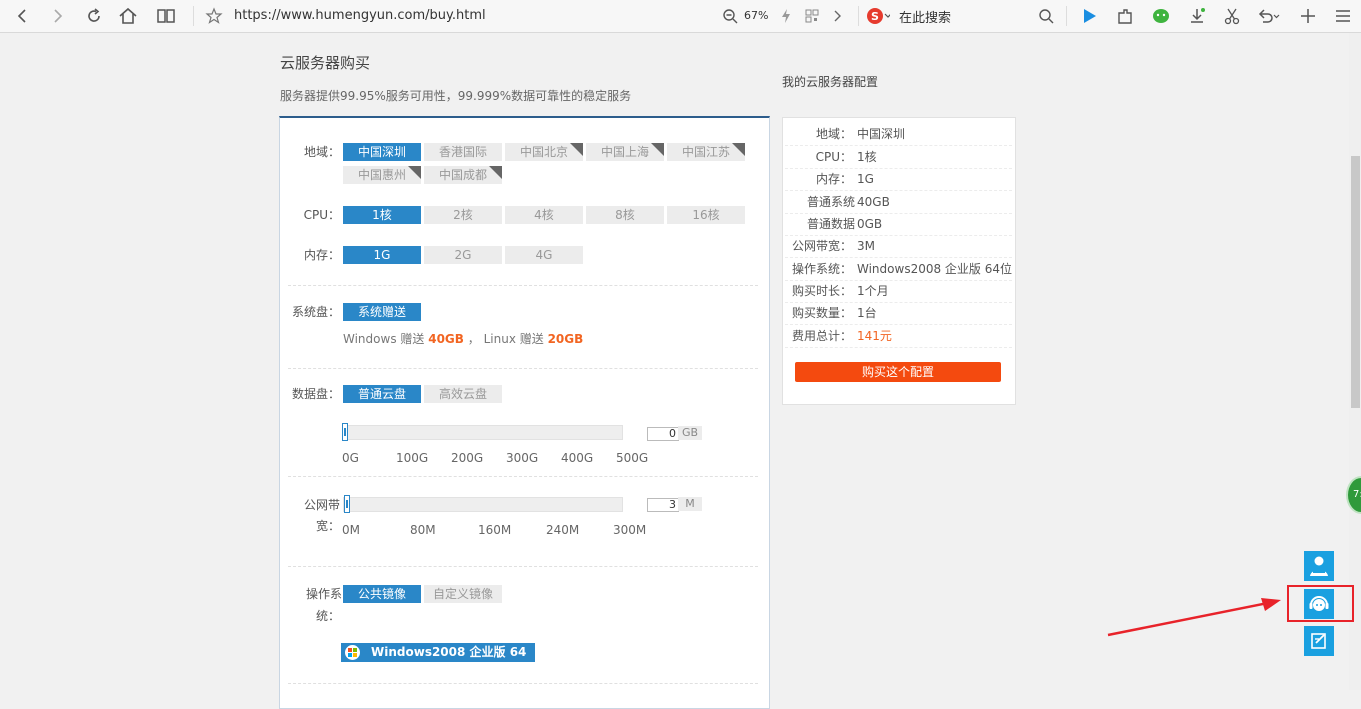 This screenshot has width=1361, height=709. Describe the element at coordinates (483, 504) in the screenshot. I see `bandwidth-slider` at that location.